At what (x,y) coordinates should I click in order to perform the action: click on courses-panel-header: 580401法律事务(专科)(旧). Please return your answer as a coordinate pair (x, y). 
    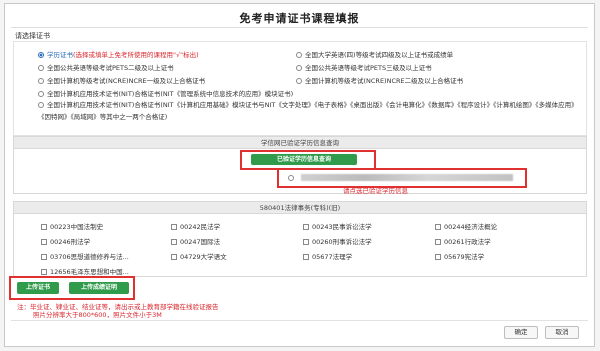
    Looking at the image, I should click on (300, 208).